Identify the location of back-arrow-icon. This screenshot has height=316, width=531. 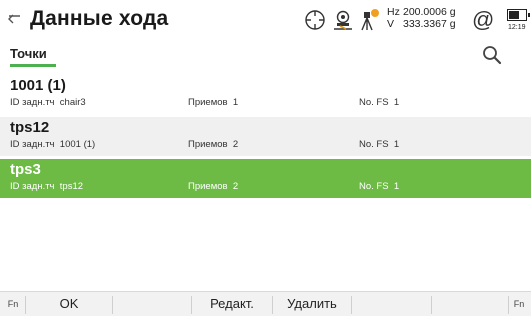
(15, 19).